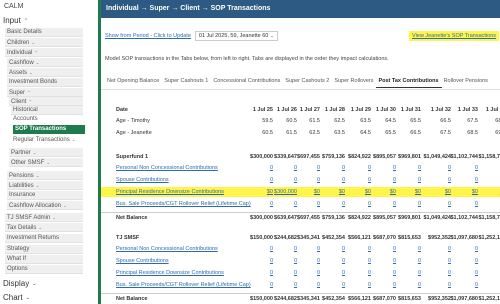 This screenshot has height=304, width=500. Describe the element at coordinates (45, 92) in the screenshot. I see `sidebar-item-super: Super ⌃` at that location.